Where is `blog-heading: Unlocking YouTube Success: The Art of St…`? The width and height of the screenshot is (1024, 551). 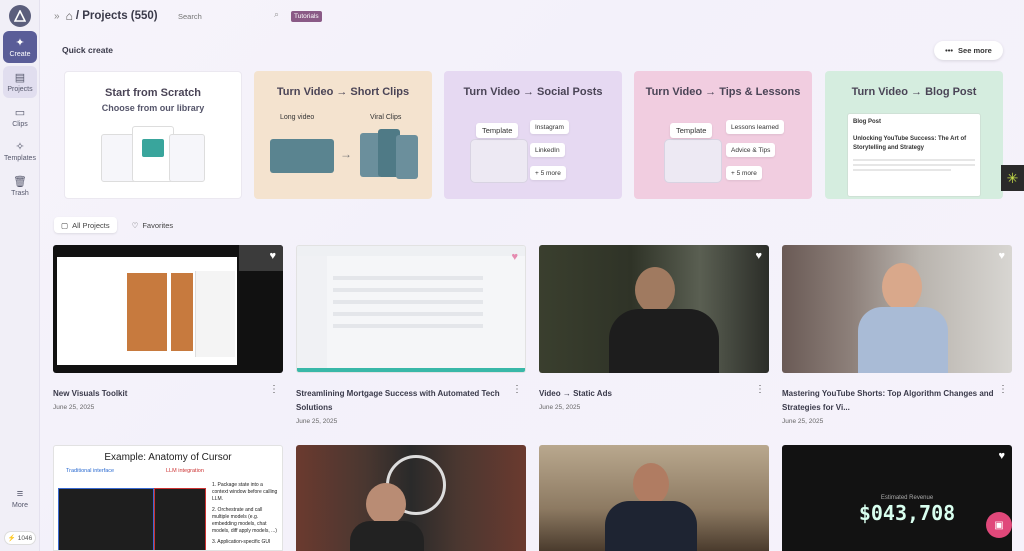 blog-heading: Unlocking YouTube Success: The Art of St… is located at coordinates (910, 143).